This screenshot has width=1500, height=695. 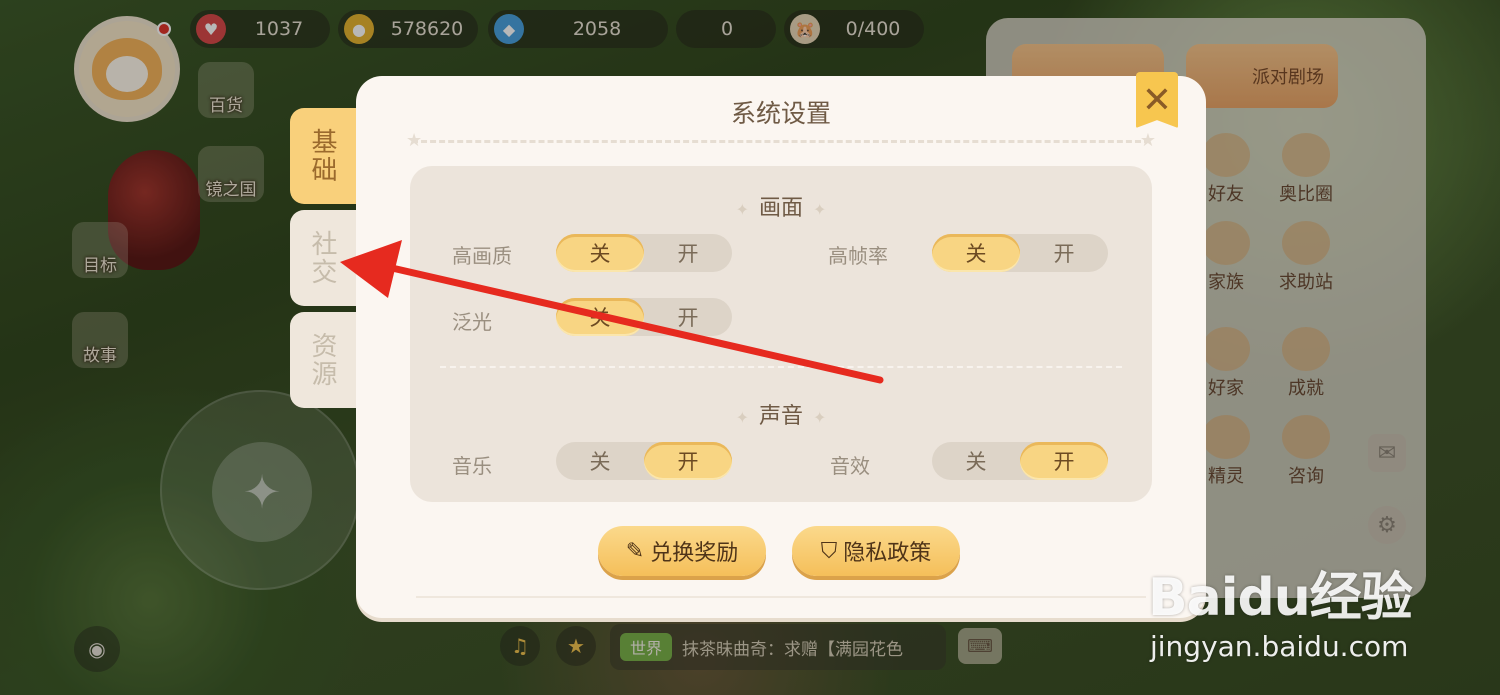 I want to click on privacy-policy-label: 隐私政策, so click(x=887, y=553).